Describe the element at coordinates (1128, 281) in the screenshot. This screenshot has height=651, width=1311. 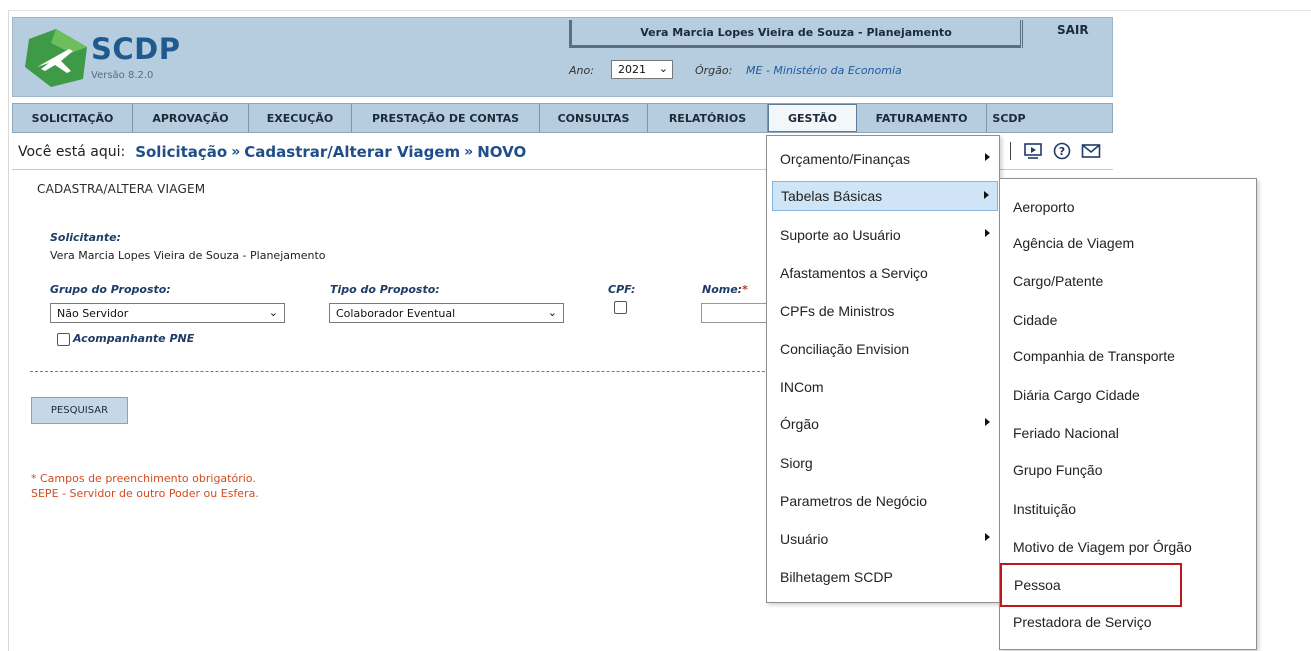
I see `submenu-item-cargo-patente: Cargo/Patente` at that location.